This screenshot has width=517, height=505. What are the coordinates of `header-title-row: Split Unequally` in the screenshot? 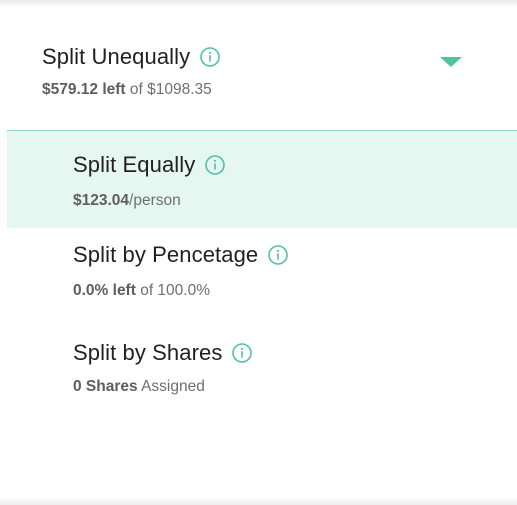 It's located at (131, 57).